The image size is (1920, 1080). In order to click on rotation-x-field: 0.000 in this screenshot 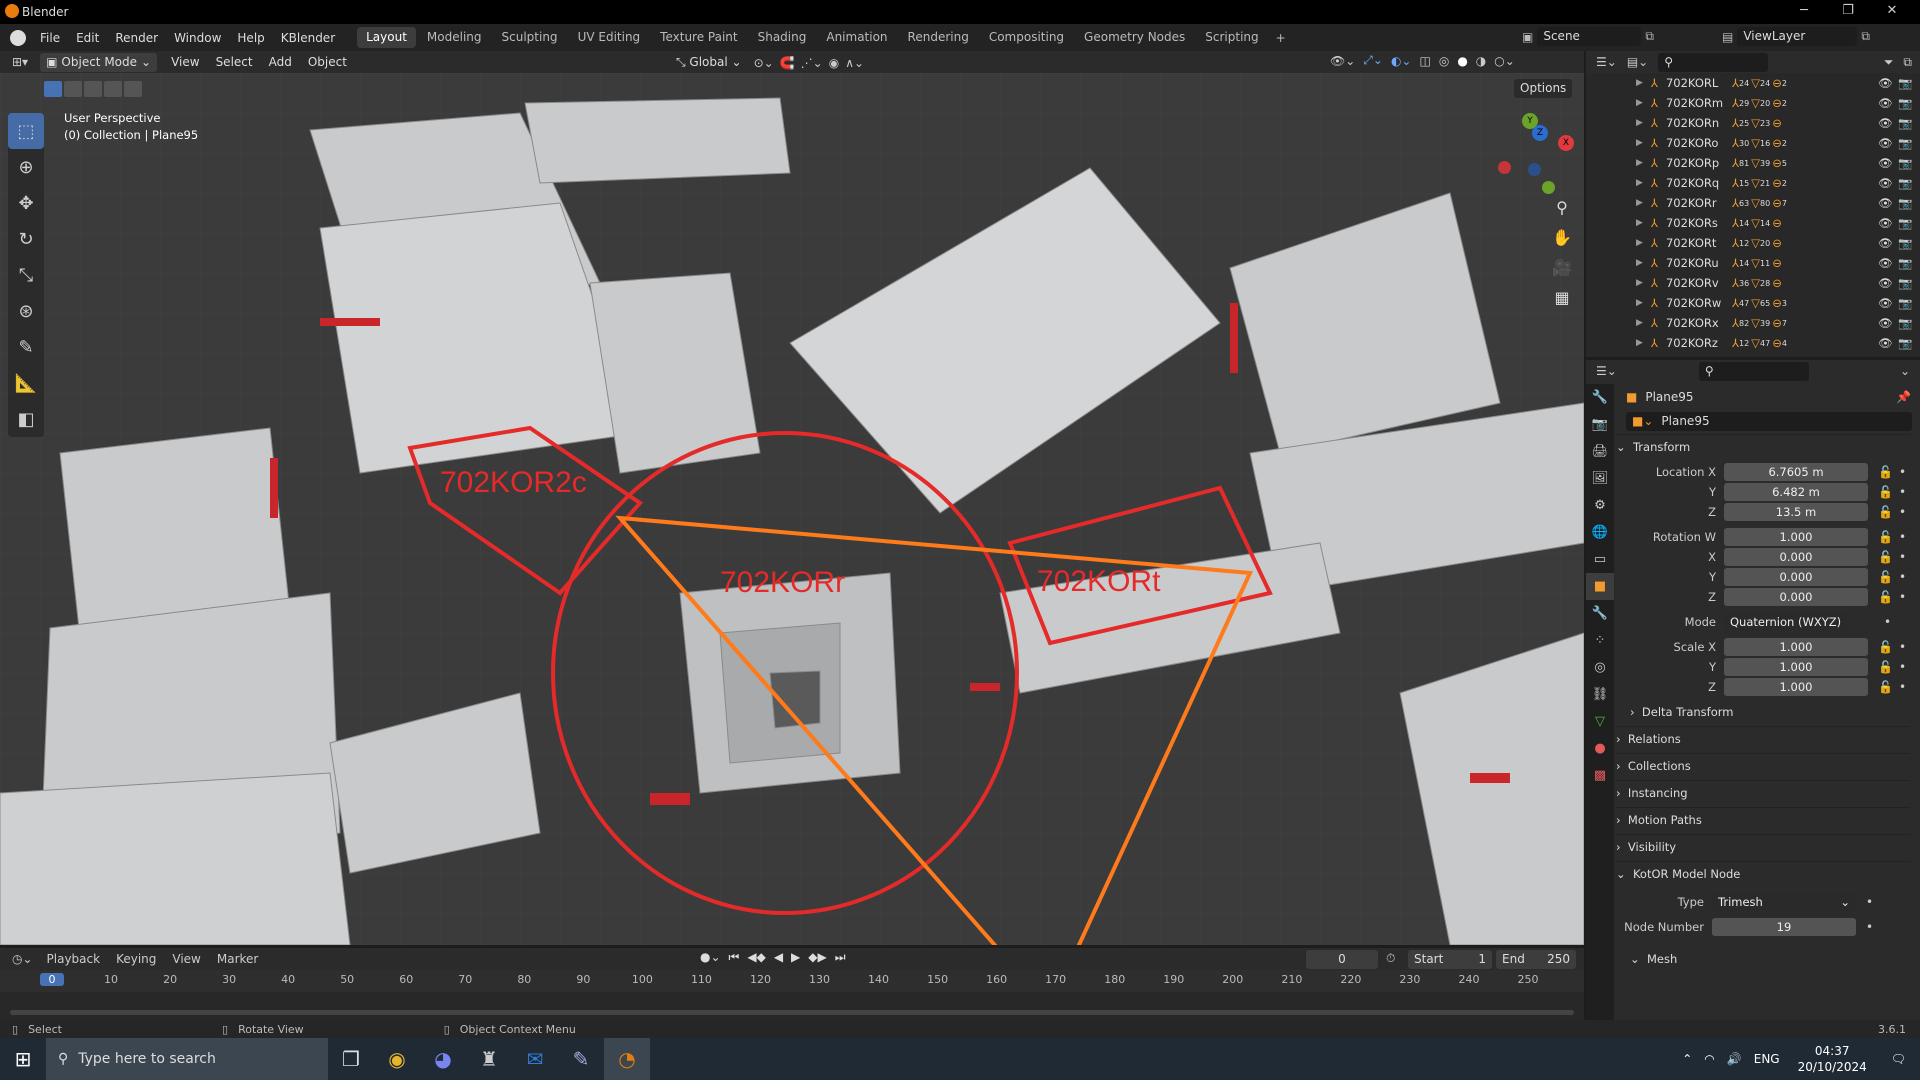, I will do `click(1796, 557)`.